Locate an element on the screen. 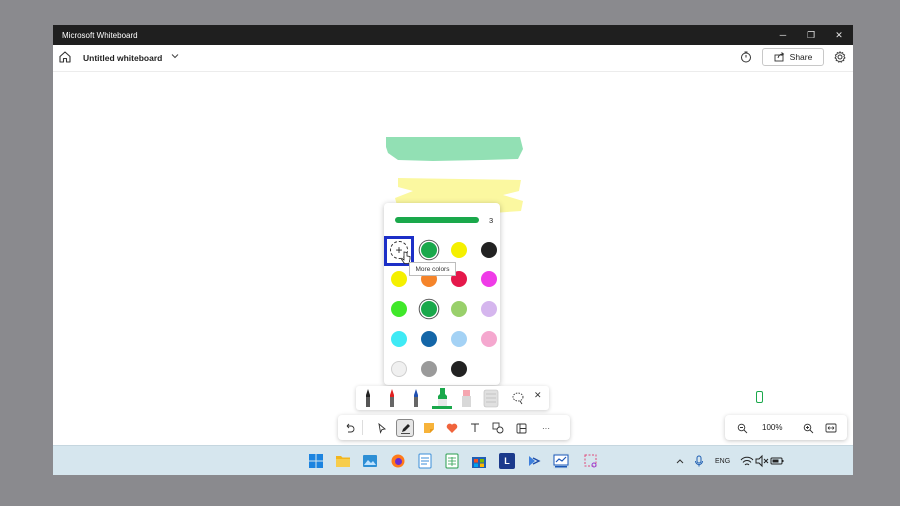 This screenshot has width=900, height=506. fit-screen-icon is located at coordinates (831, 428).